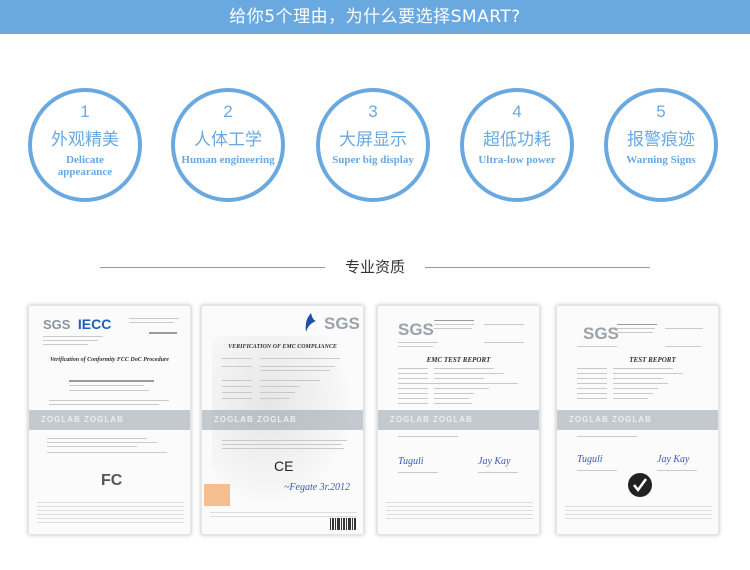 The image size is (750, 570). Describe the element at coordinates (373, 140) in the screenshot. I see `feature-title-cn: 大屏显示` at that location.